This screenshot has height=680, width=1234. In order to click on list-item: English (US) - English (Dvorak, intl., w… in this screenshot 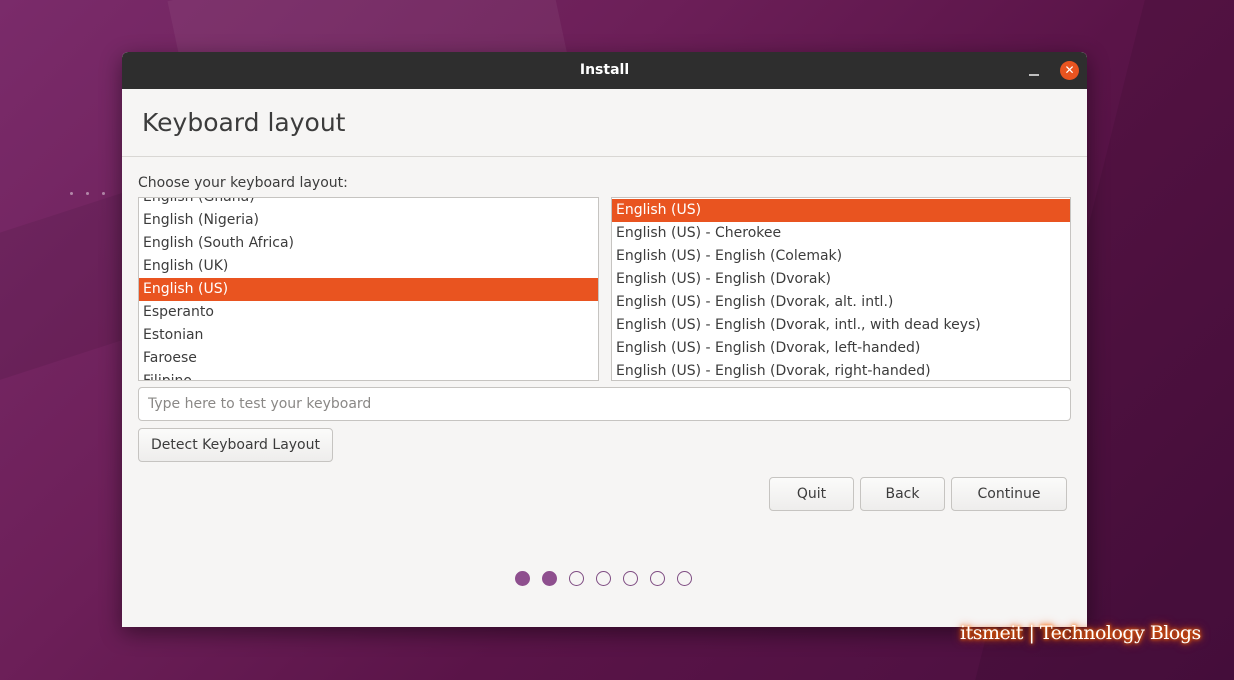, I will do `click(841, 325)`.